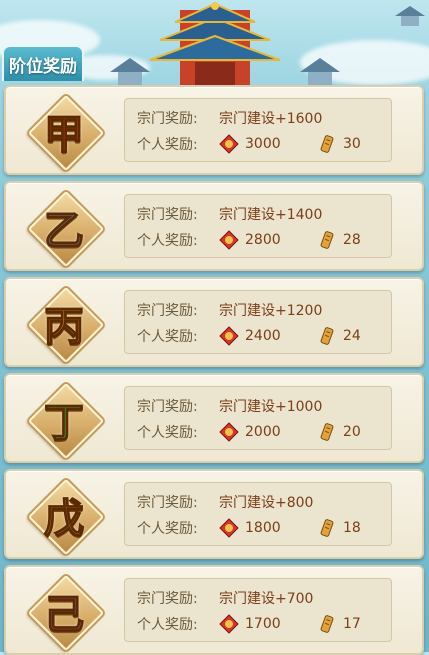 This screenshot has width=429, height=655. I want to click on scroll-amount: 28, so click(352, 240).